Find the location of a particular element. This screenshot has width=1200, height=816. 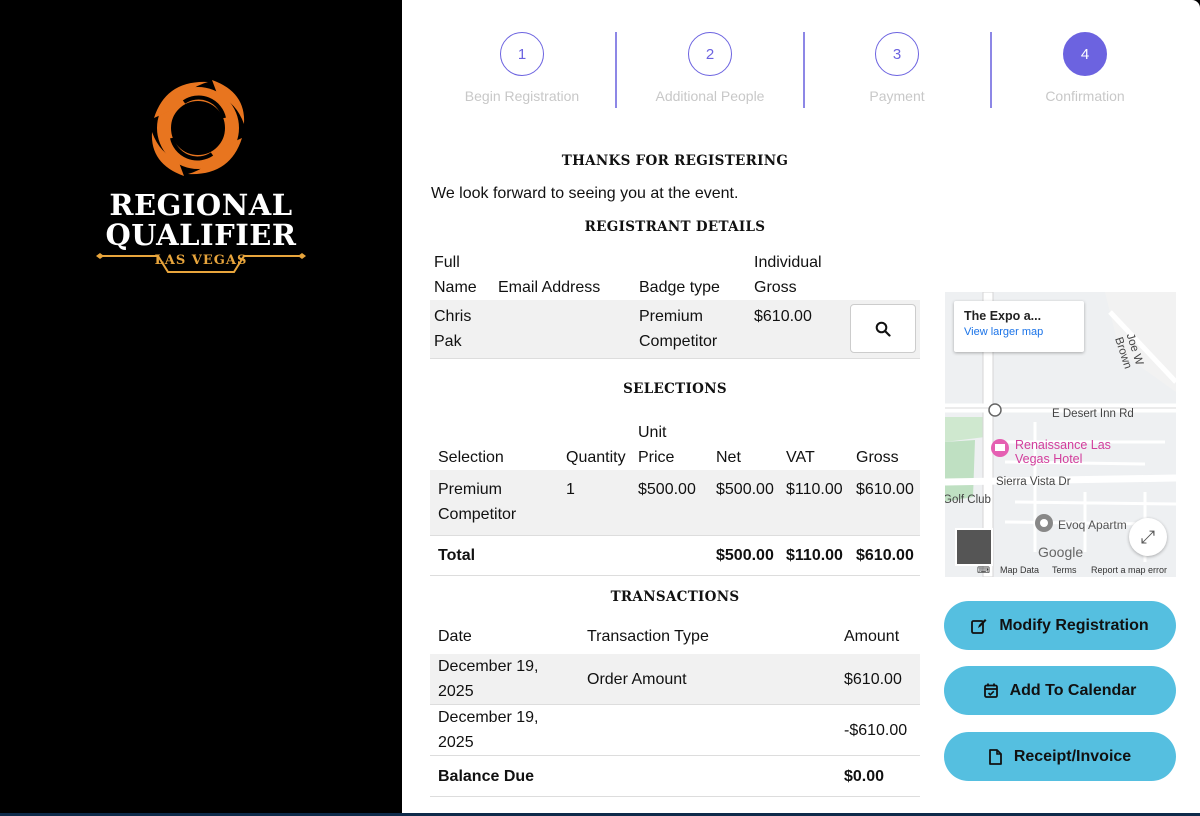

col-email: Email Address is located at coordinates (549, 287).